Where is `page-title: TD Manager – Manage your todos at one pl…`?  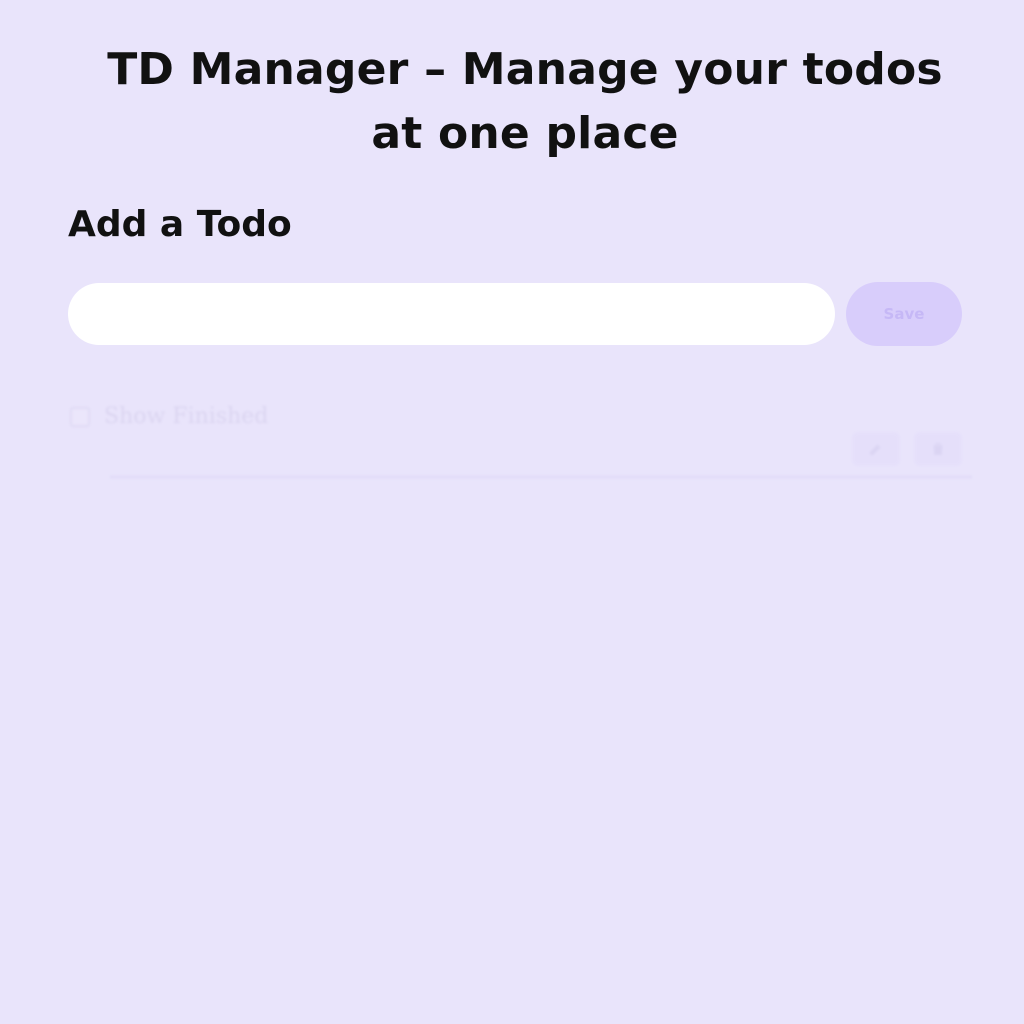
page-title: TD Manager – Manage your todos at one pl… is located at coordinates (525, 101).